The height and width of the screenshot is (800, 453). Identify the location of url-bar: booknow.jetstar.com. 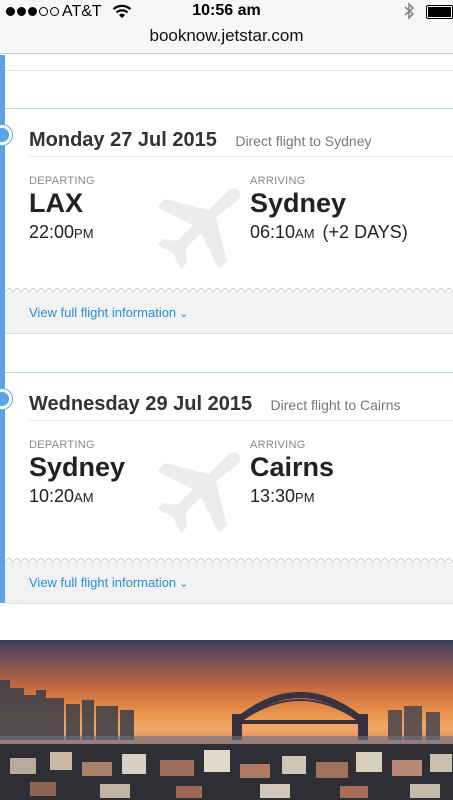
(226, 39).